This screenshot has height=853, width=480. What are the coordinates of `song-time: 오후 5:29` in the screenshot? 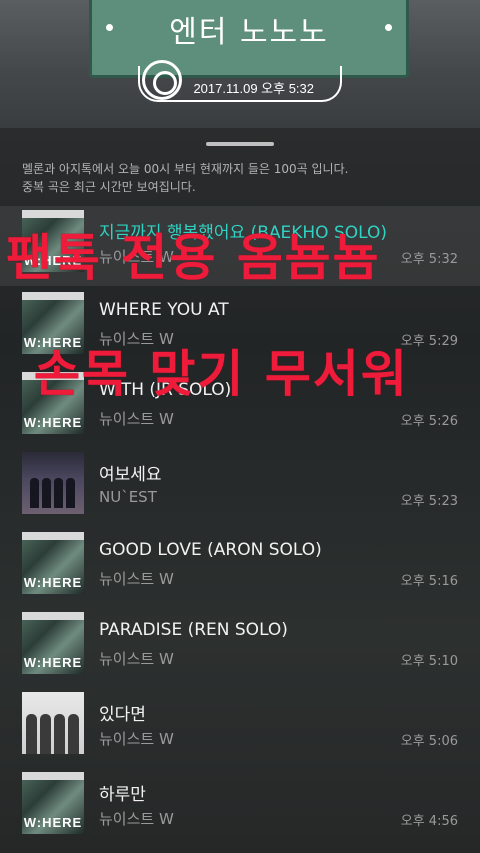 It's located at (429, 341).